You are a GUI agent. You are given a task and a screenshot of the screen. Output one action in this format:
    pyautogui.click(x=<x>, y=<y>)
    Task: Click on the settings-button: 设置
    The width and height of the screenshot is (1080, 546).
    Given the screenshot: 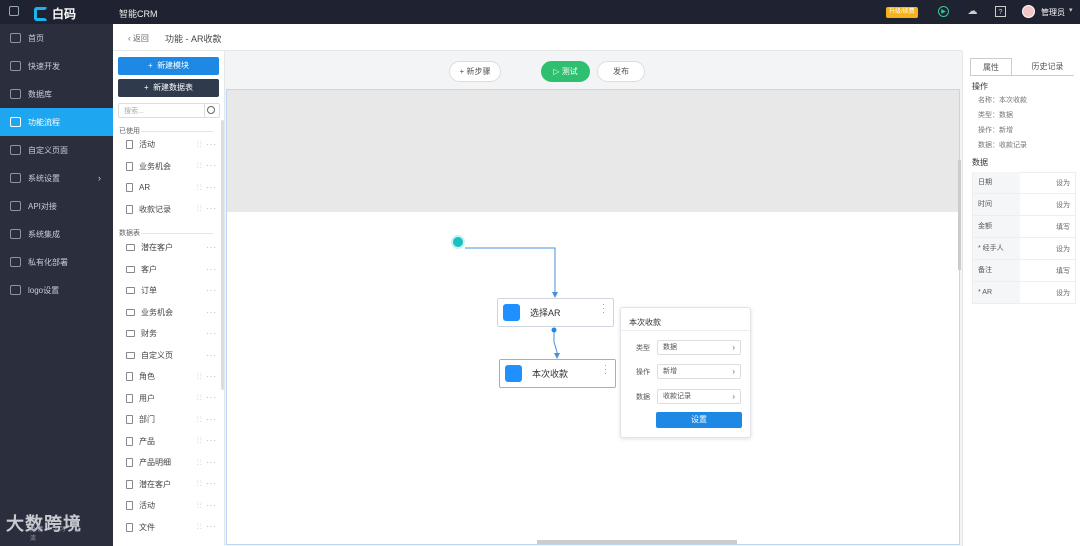 What is the action you would take?
    pyautogui.click(x=699, y=420)
    